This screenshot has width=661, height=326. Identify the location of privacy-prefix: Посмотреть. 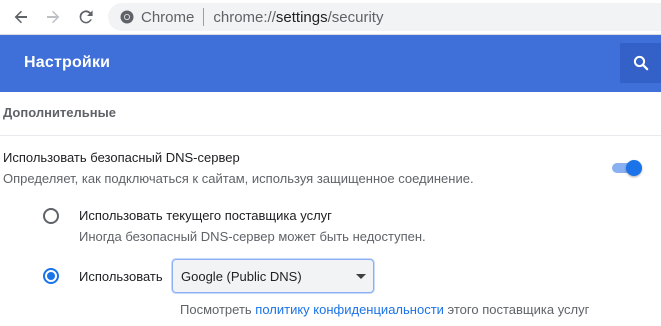
(216, 309).